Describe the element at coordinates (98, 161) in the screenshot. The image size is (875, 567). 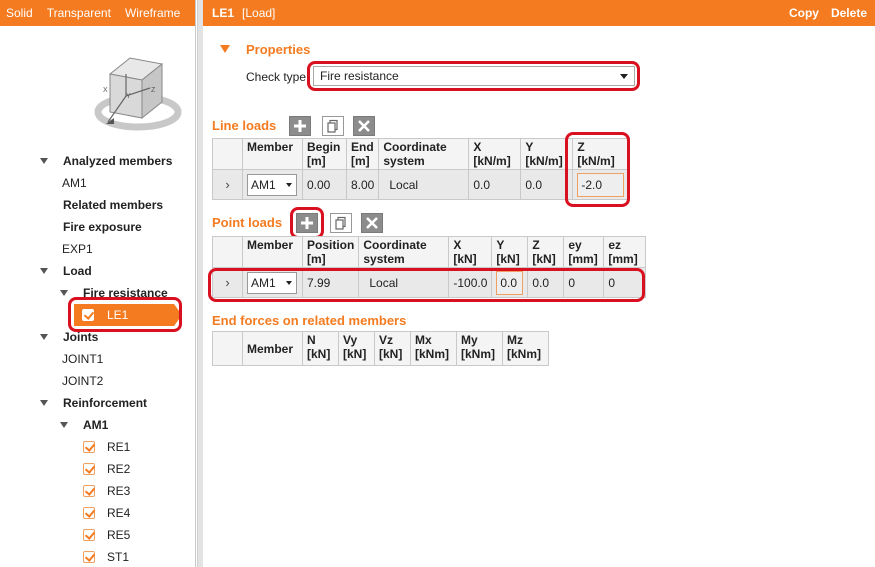
I see `tree-item-analyzed-members: Analyzed members` at that location.